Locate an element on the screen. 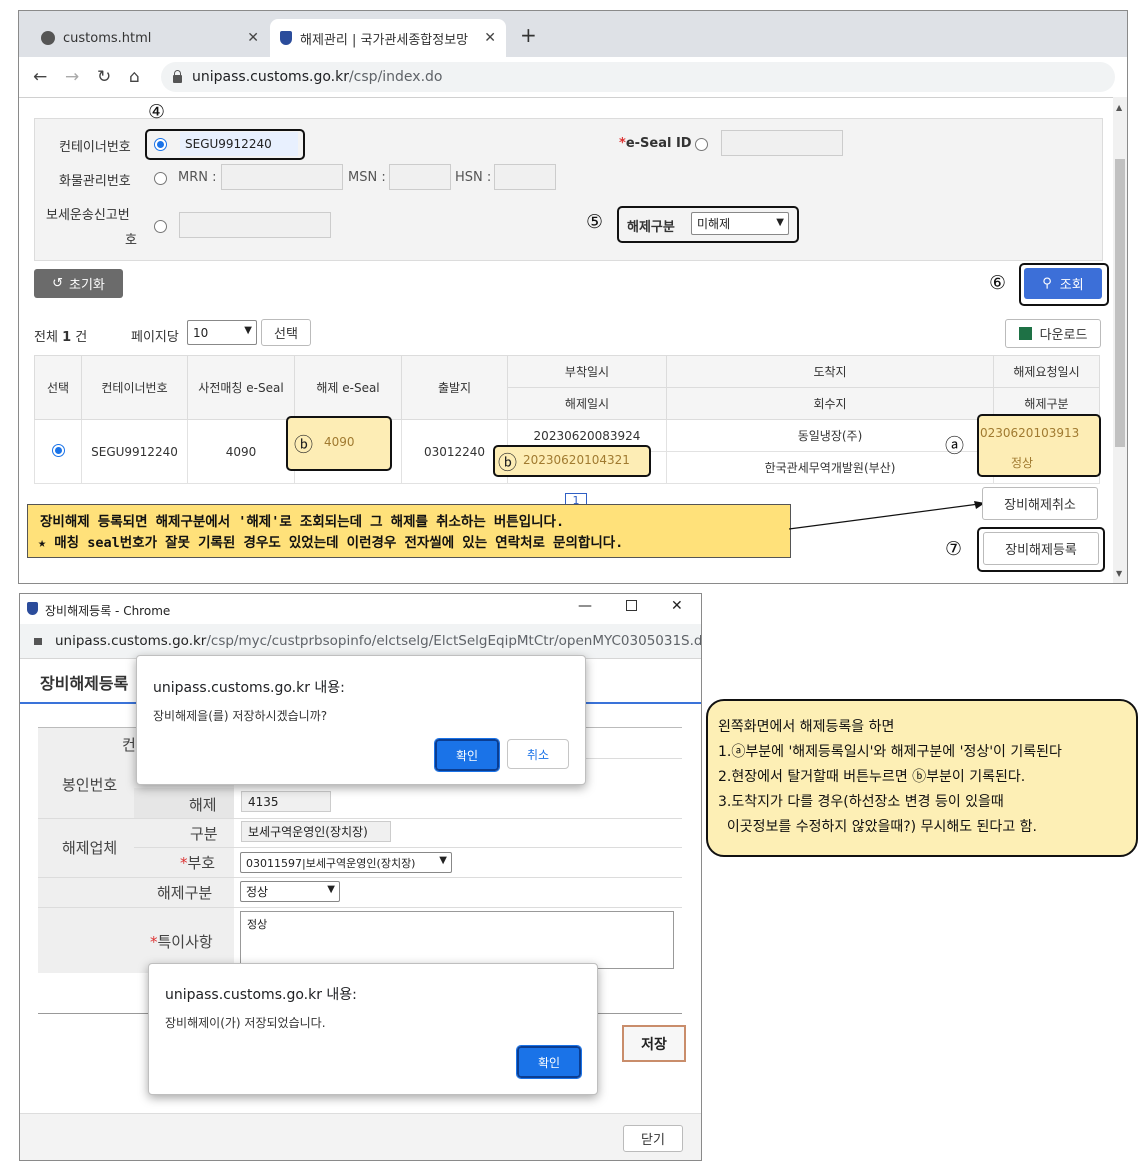 This screenshot has width=1145, height=1171. hsn-label: HSN : is located at coordinates (473, 177).